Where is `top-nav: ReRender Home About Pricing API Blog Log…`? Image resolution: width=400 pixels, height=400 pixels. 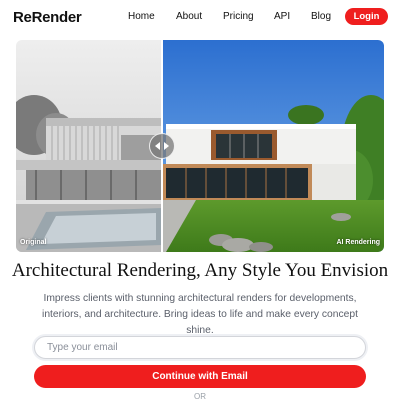 top-nav: ReRender Home About Pricing API Blog Log… is located at coordinates (200, 17).